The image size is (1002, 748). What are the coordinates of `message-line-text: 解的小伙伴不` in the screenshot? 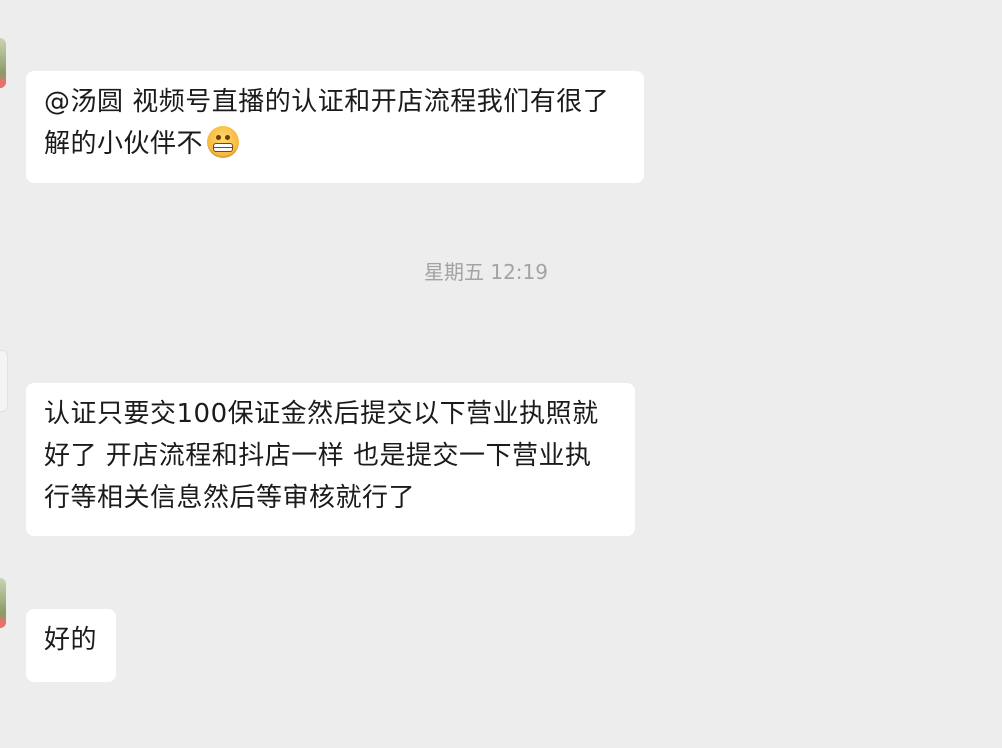 It's located at (124, 144).